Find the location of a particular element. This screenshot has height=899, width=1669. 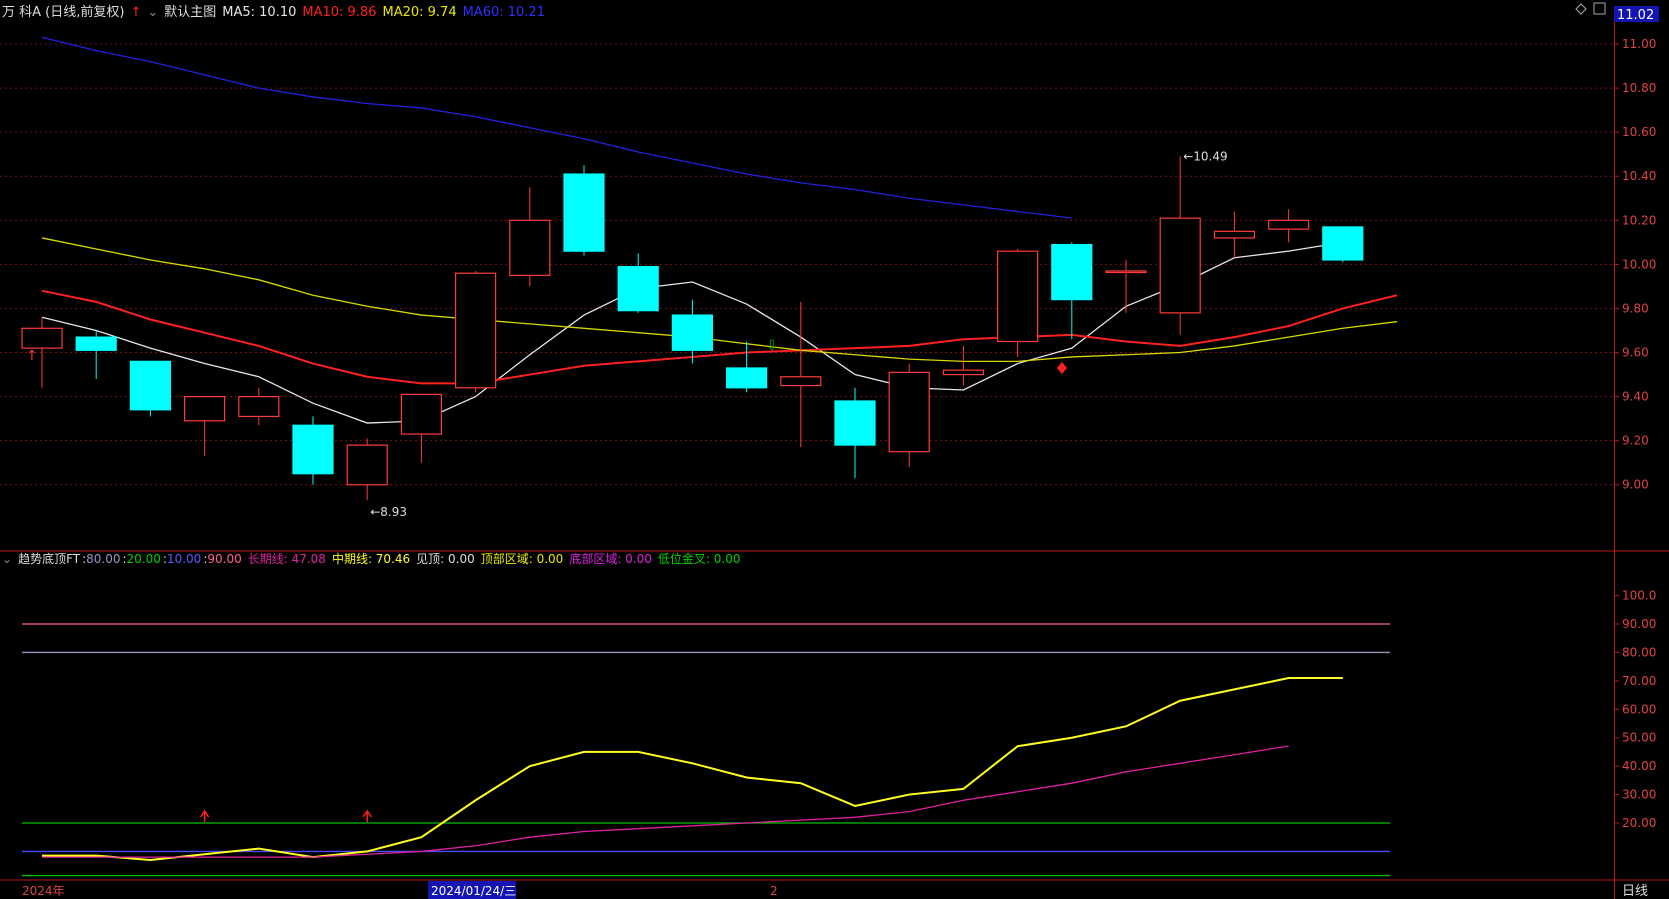

param-3: 10.00 is located at coordinates (184, 559).